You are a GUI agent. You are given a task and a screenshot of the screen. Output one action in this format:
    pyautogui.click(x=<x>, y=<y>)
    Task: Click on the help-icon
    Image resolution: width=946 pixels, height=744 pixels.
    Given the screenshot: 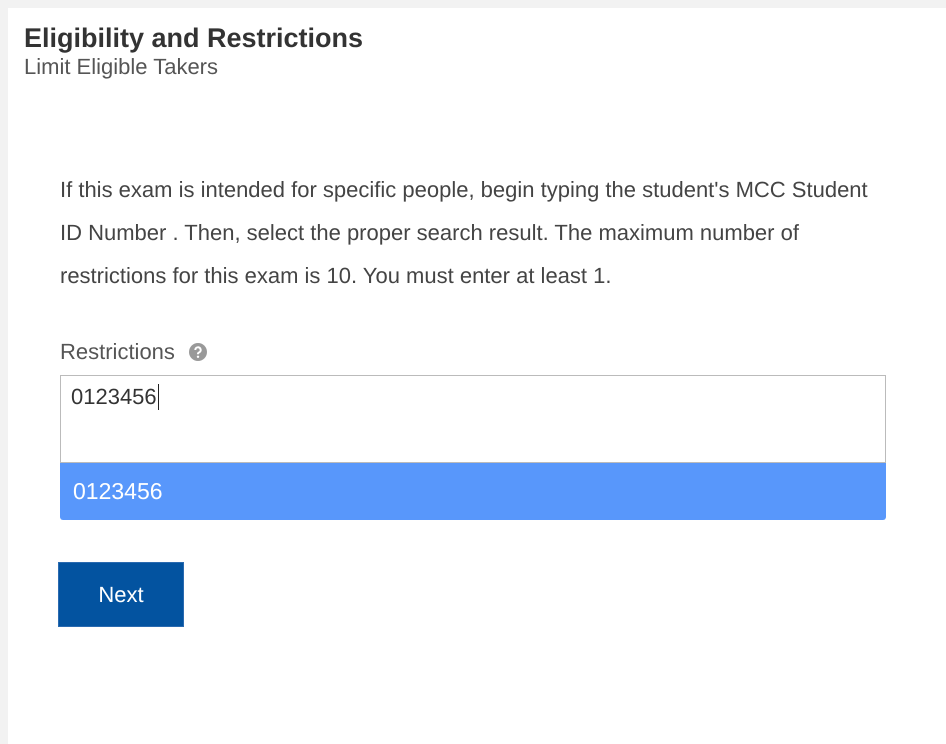 What is the action you would take?
    pyautogui.click(x=197, y=352)
    